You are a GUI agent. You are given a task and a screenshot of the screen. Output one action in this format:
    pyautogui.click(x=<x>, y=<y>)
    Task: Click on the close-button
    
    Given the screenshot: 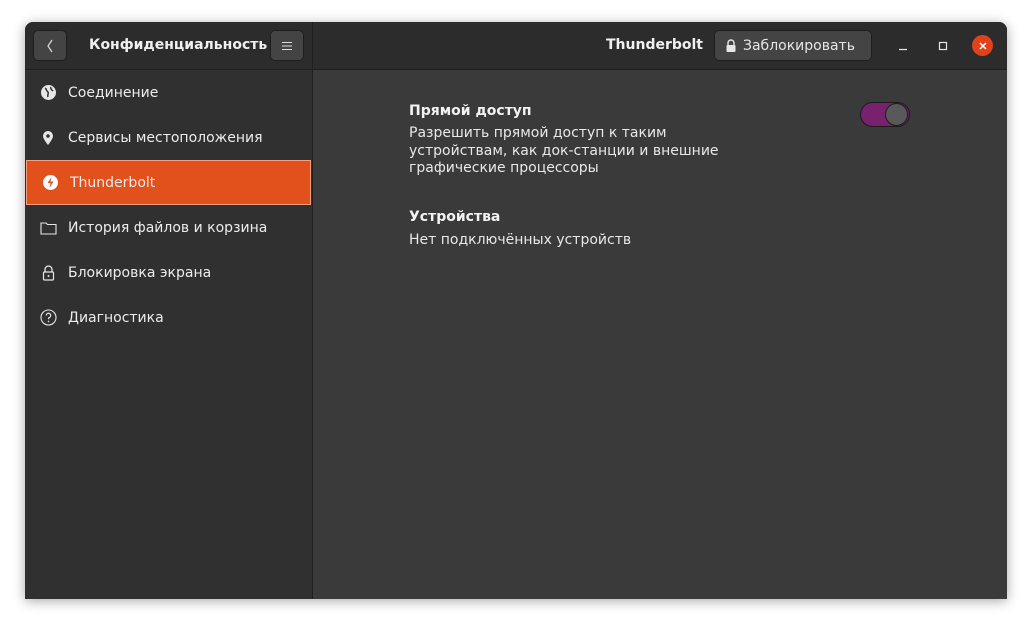 What is the action you would take?
    pyautogui.click(x=982, y=45)
    